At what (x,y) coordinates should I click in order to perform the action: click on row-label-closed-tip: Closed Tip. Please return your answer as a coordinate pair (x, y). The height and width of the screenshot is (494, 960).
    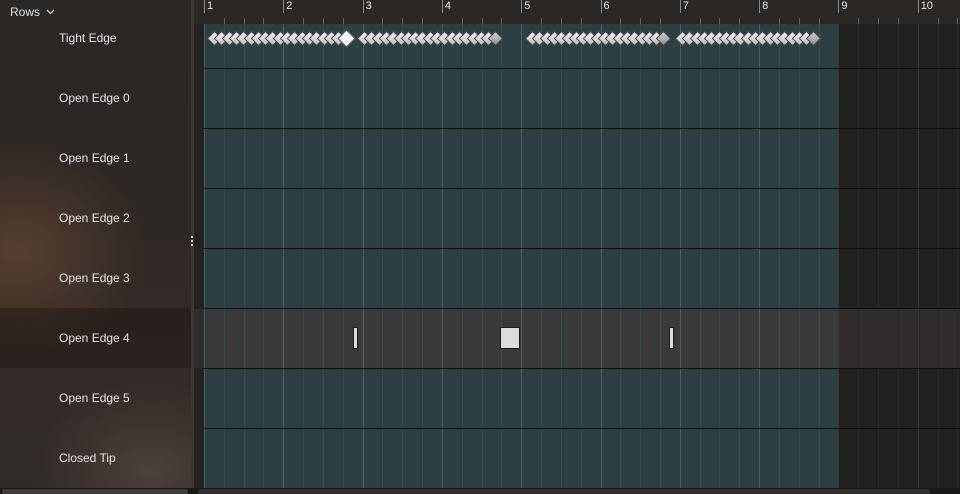
    Looking at the image, I should click on (95, 458).